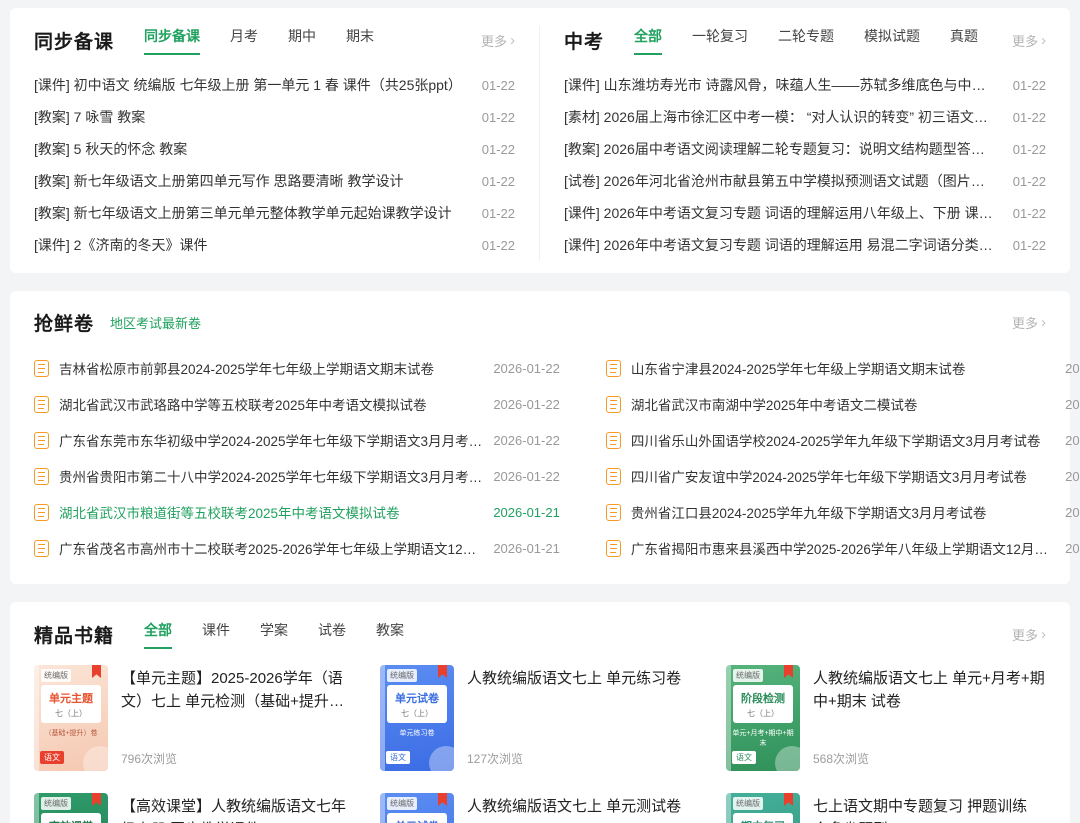  Describe the element at coordinates (74, 42) in the screenshot. I see `sync-prep-title: 同步备课` at that location.